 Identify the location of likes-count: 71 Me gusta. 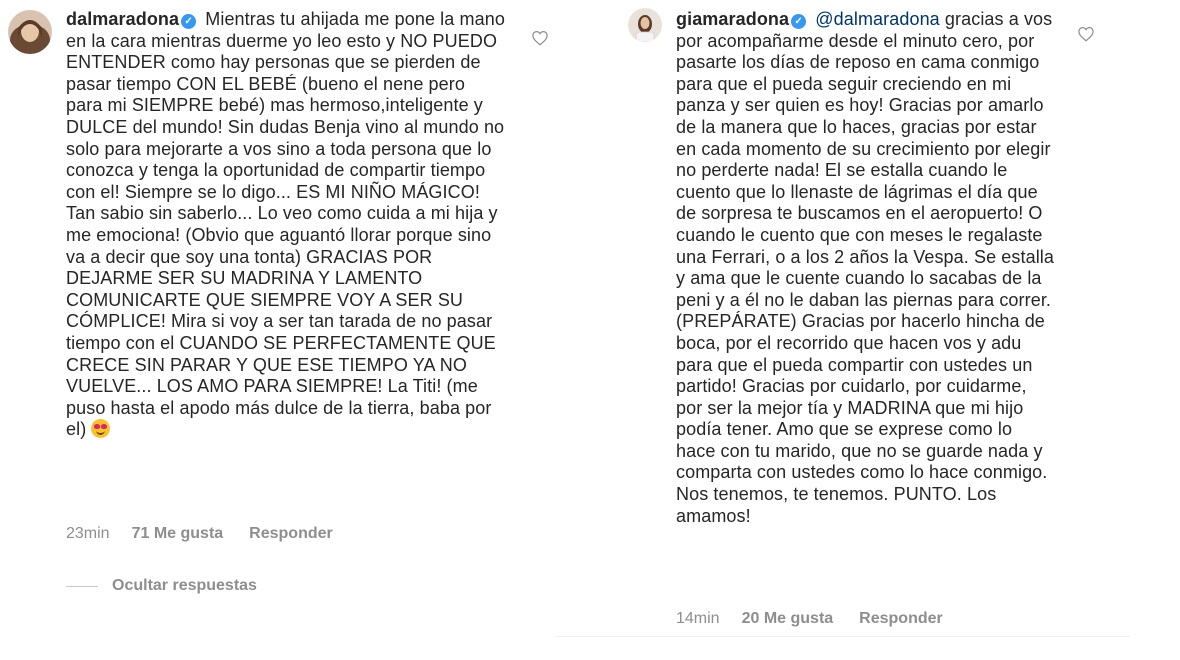
(178, 534).